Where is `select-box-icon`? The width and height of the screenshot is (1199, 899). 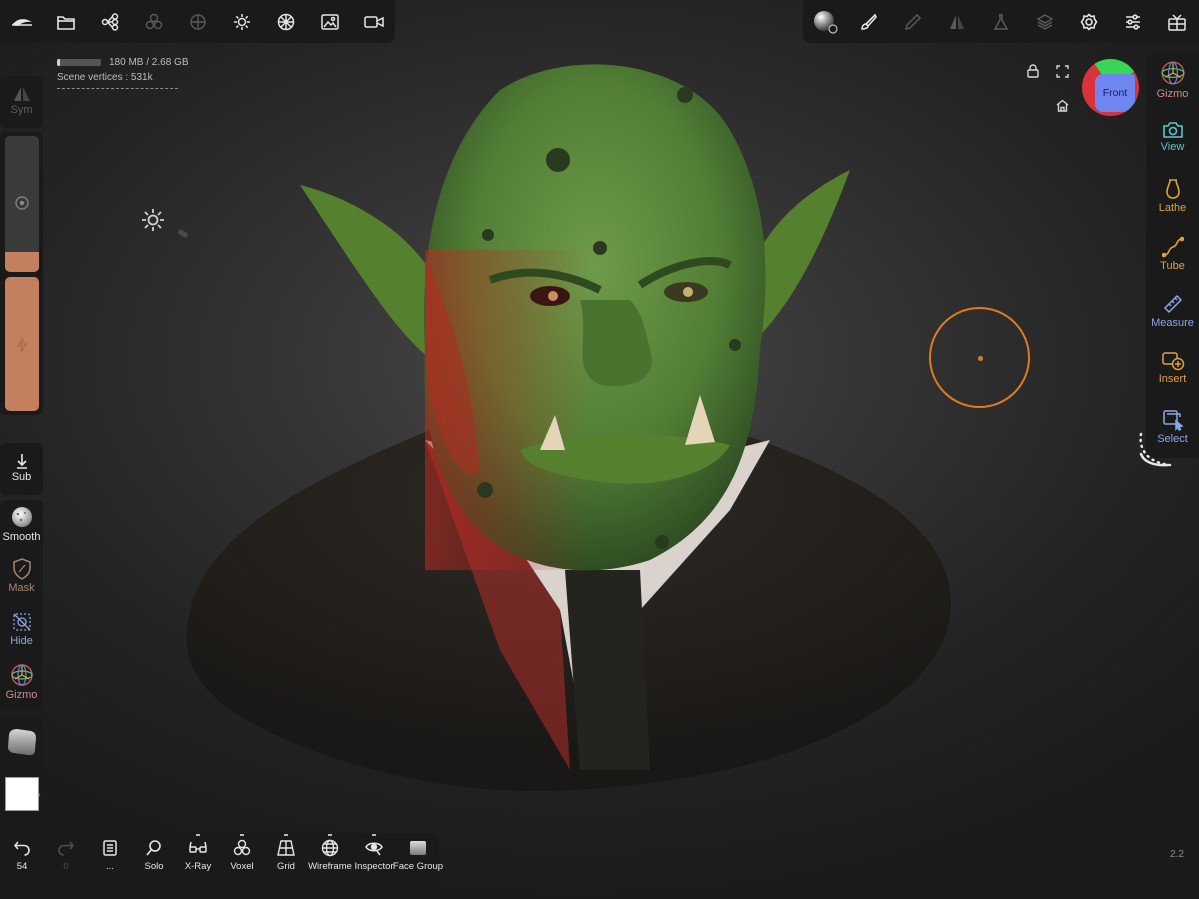 select-box-icon is located at coordinates (1173, 420).